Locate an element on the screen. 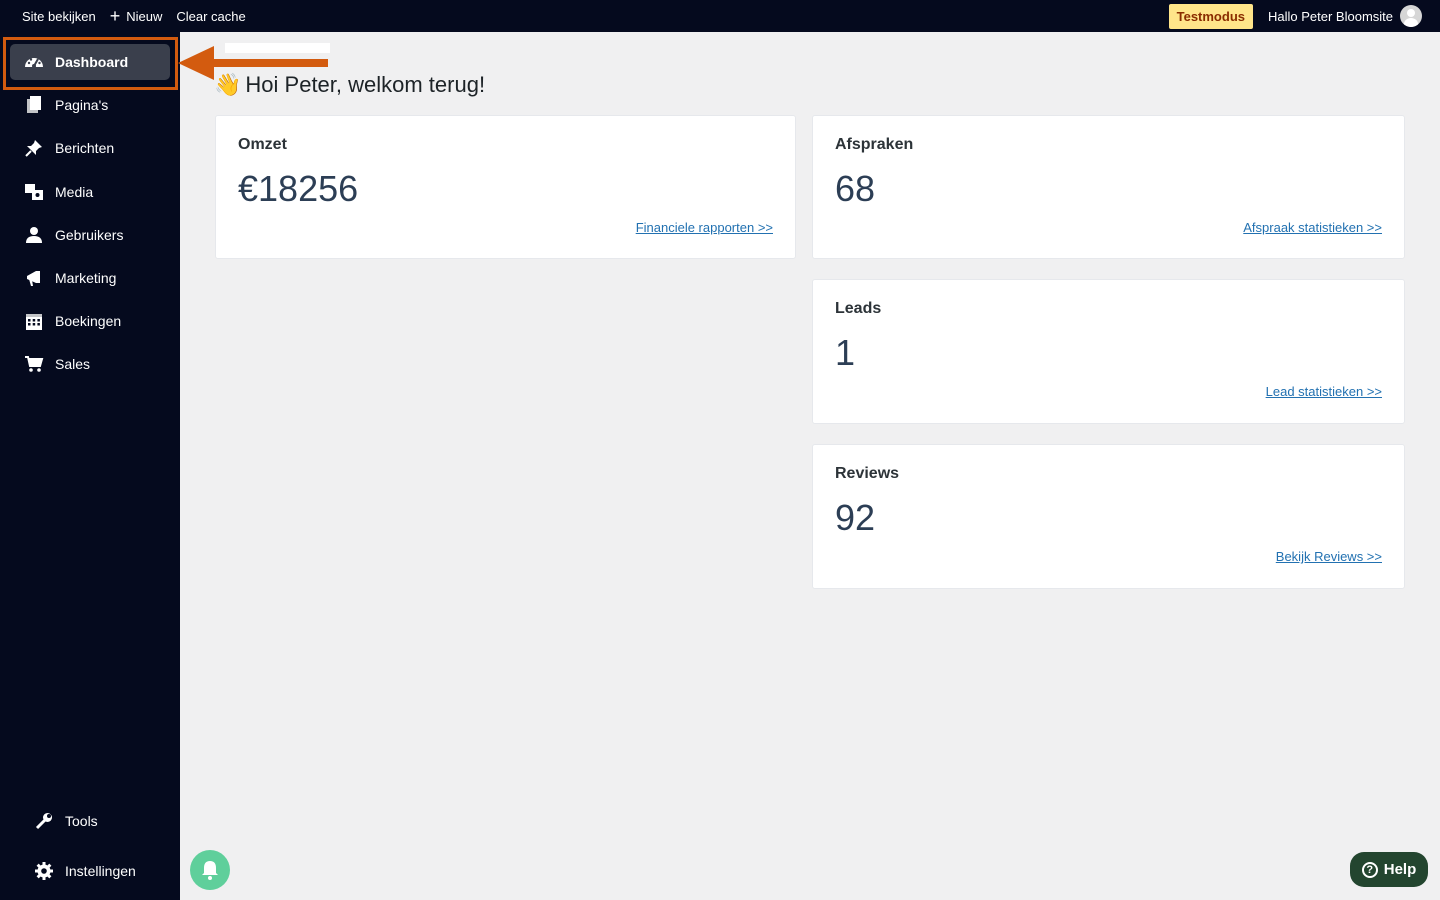  sidebar-item-bookings: Boekingen is located at coordinates (90, 321).